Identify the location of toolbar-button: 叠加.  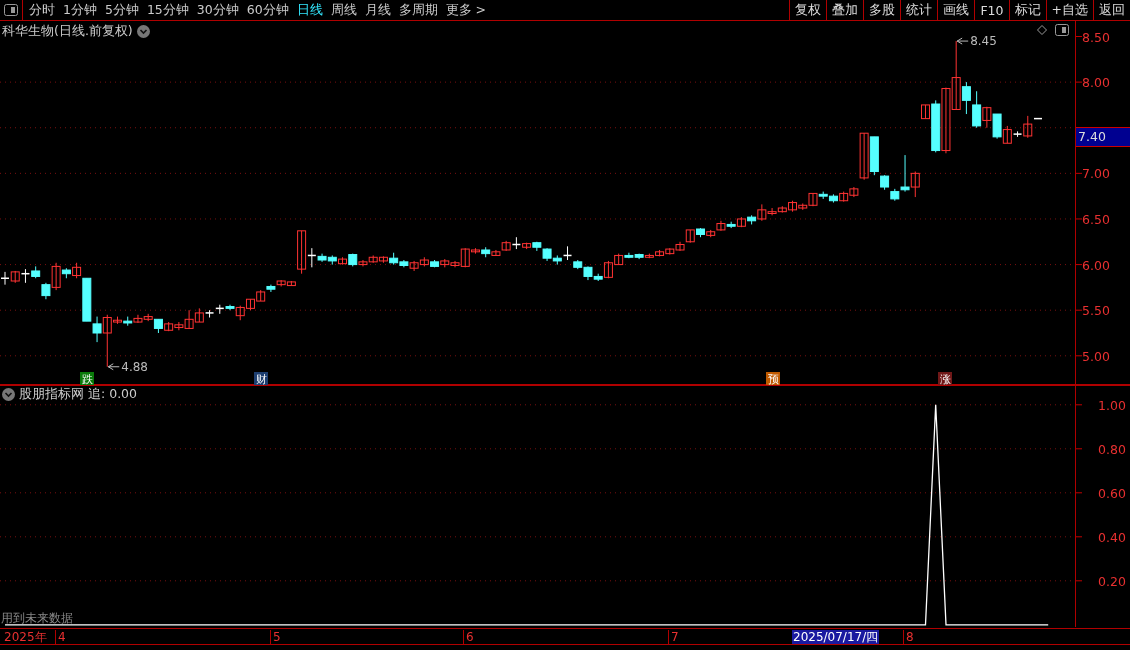
(845, 10).